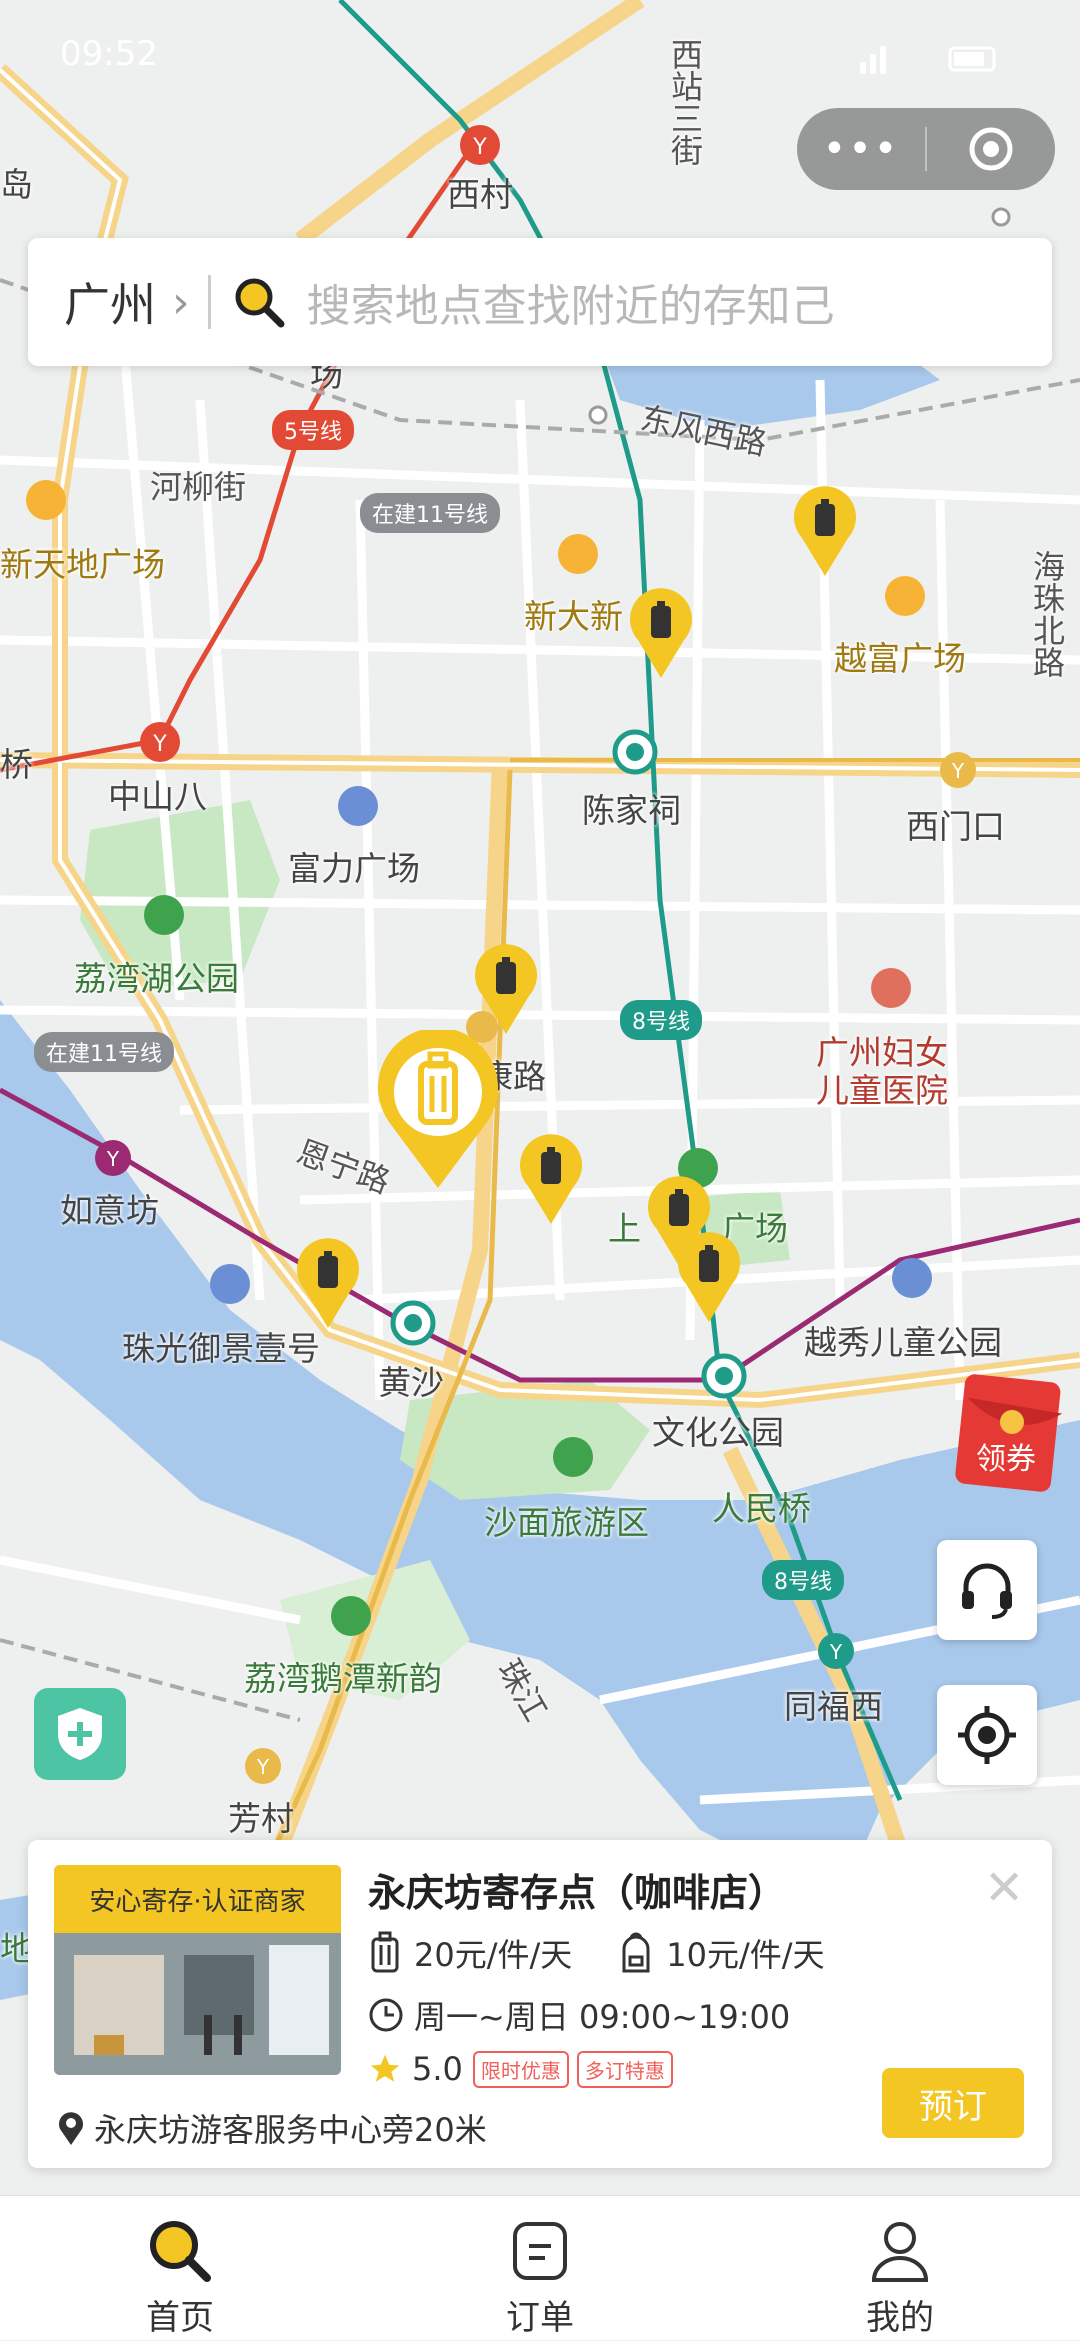 The width and height of the screenshot is (1080, 2341). I want to click on business-hours: 周一~周日 09:00~19:00, so click(602, 2017).